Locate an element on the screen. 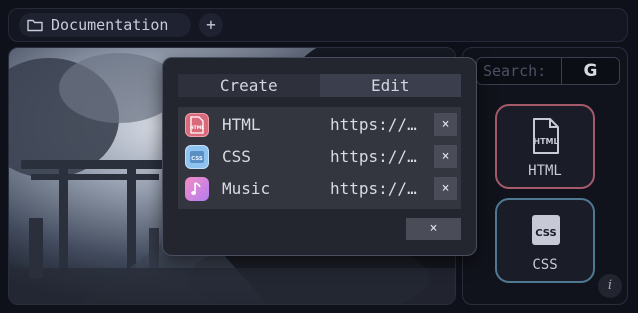 The image size is (638, 313). folder-tab-documentation: Documentation is located at coordinates (105, 25).